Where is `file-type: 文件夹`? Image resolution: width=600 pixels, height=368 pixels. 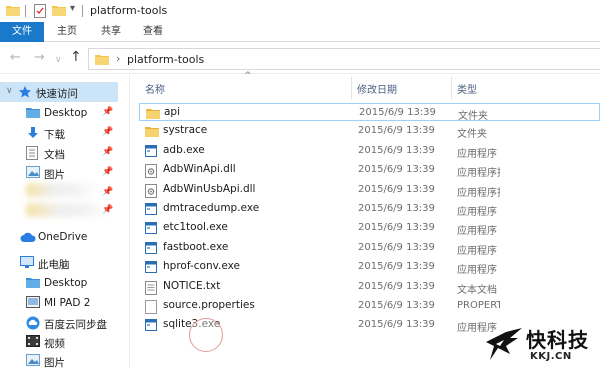
file-type: 文件夹 is located at coordinates (472, 135).